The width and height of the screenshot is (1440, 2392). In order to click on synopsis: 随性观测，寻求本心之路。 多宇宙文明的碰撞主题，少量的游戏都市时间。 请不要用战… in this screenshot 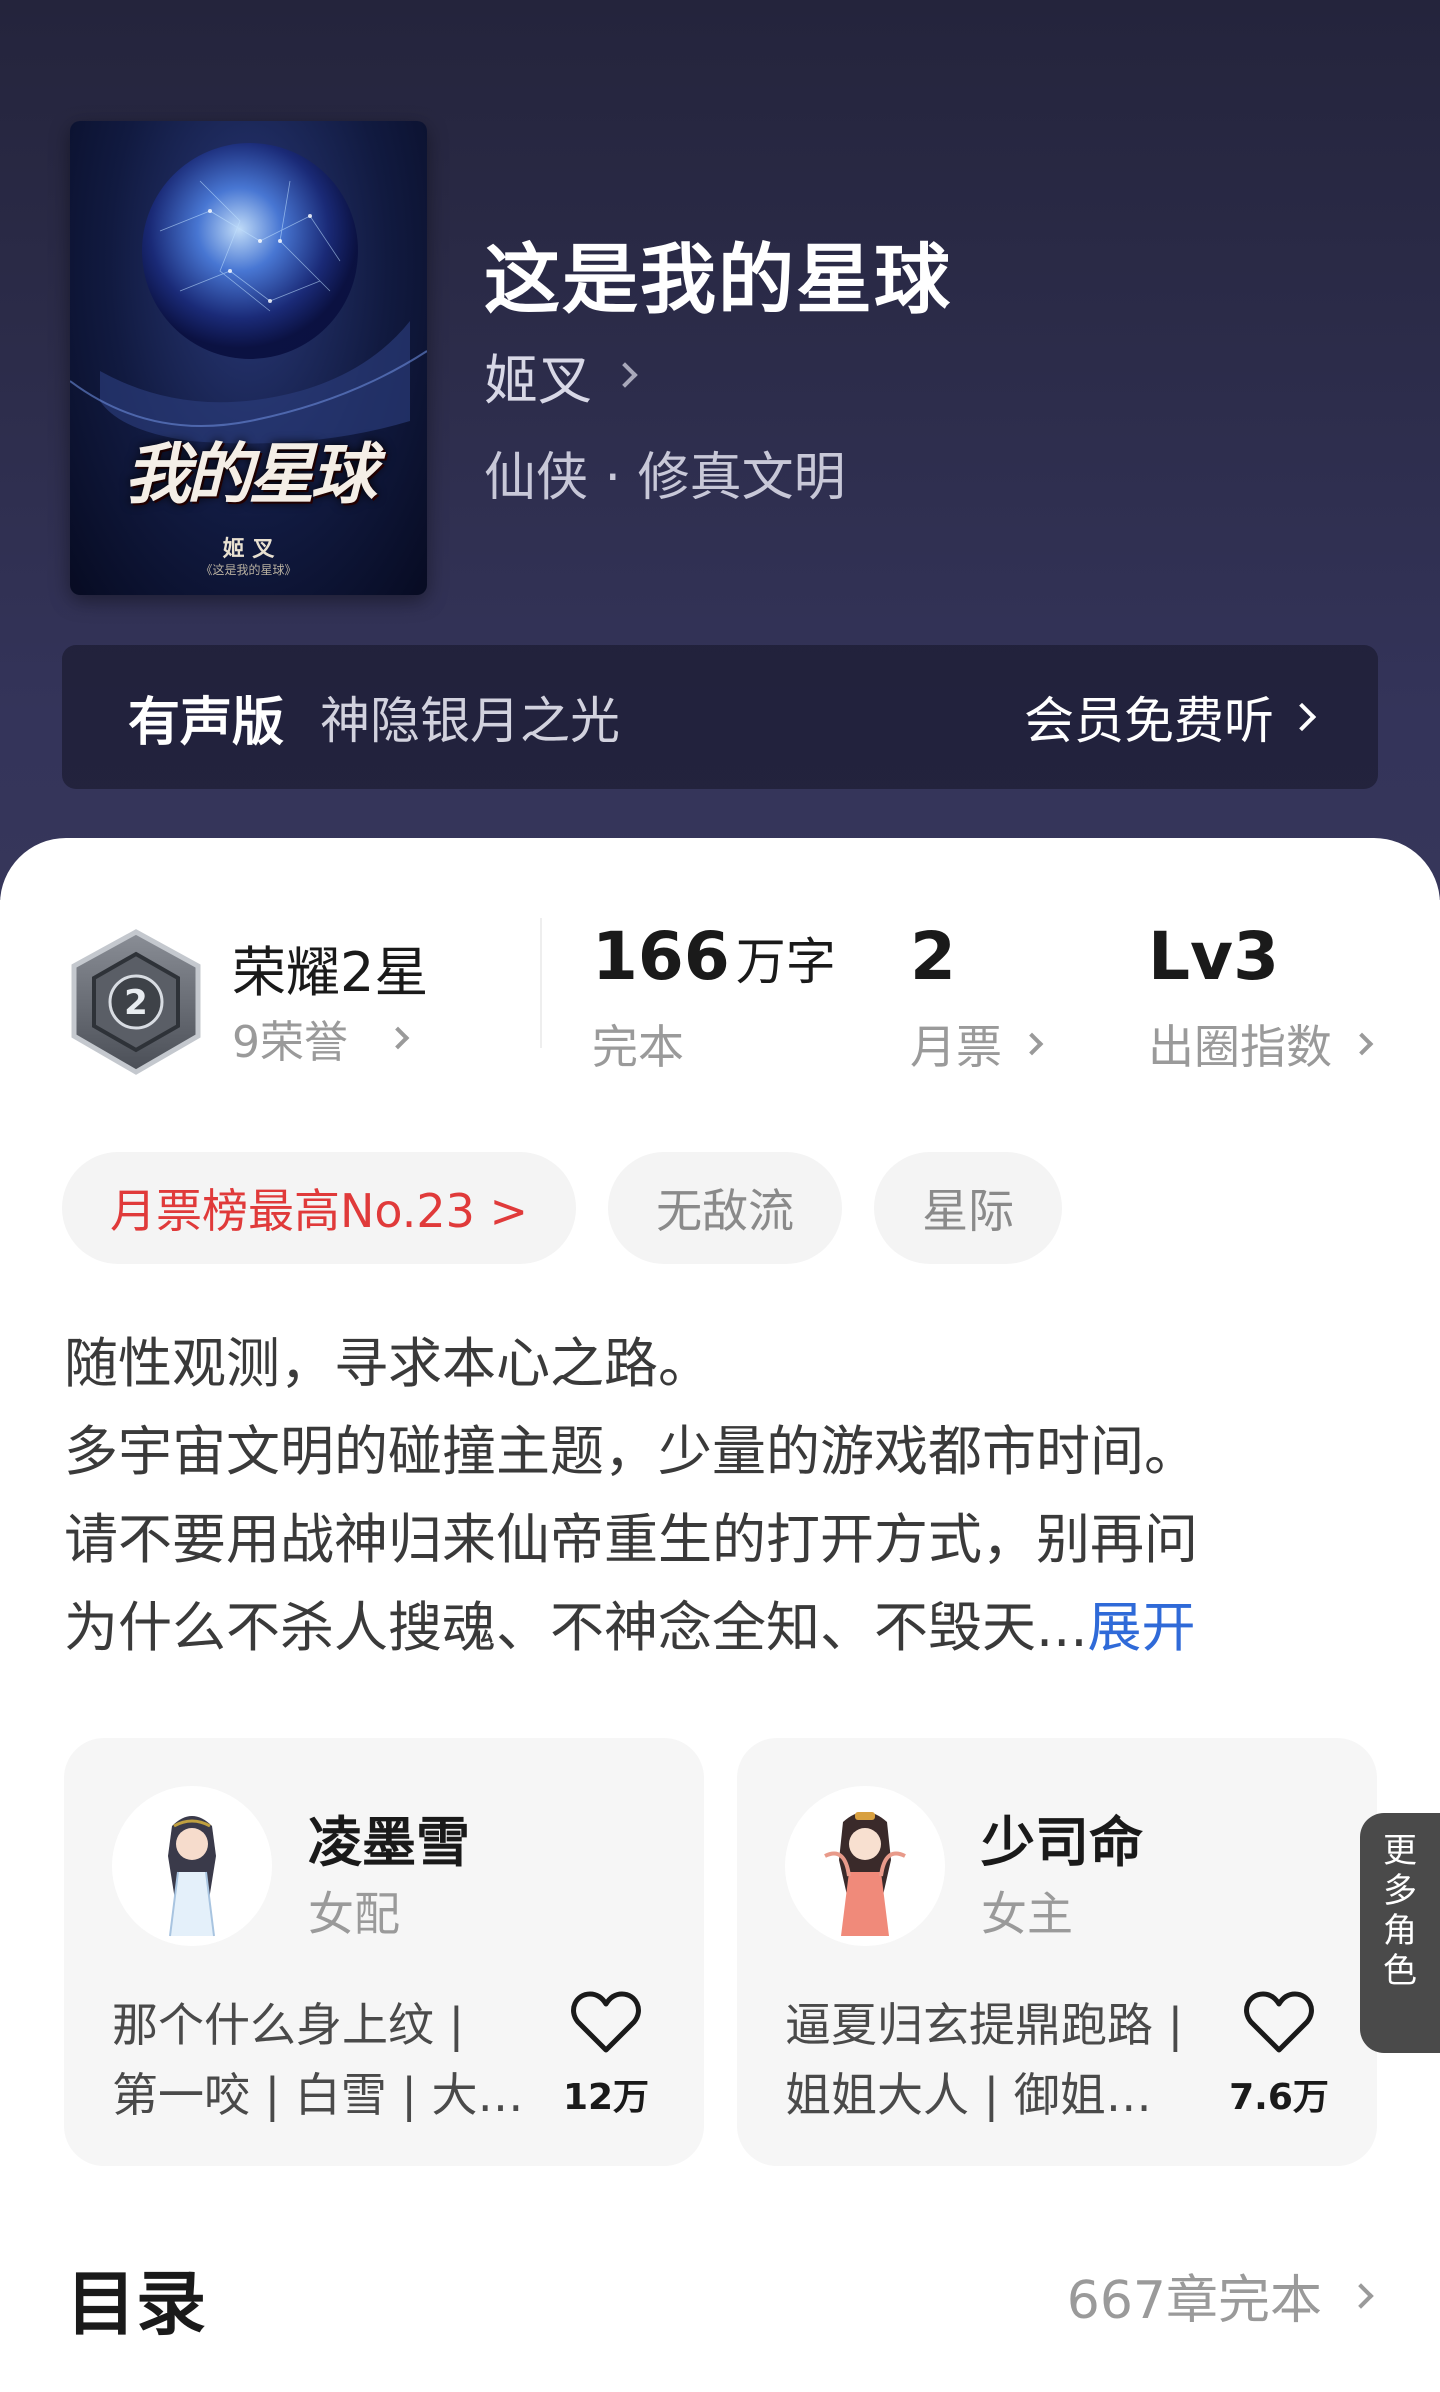, I will do `click(724, 1496)`.